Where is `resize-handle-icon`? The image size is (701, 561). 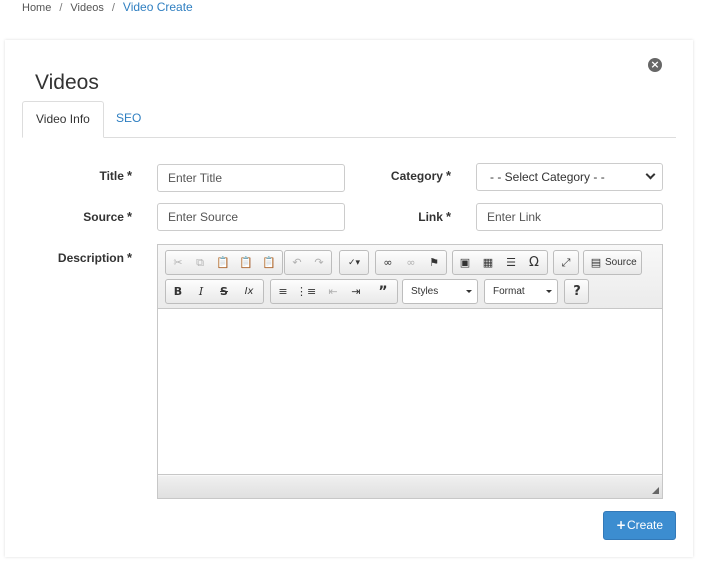 resize-handle-icon is located at coordinates (655, 490).